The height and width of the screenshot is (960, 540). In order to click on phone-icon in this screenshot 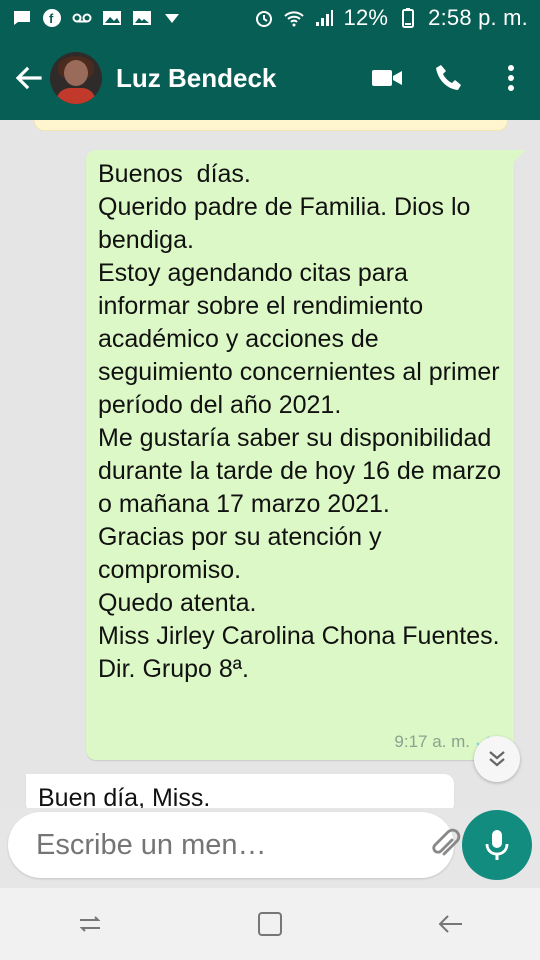, I will do `click(448, 77)`.